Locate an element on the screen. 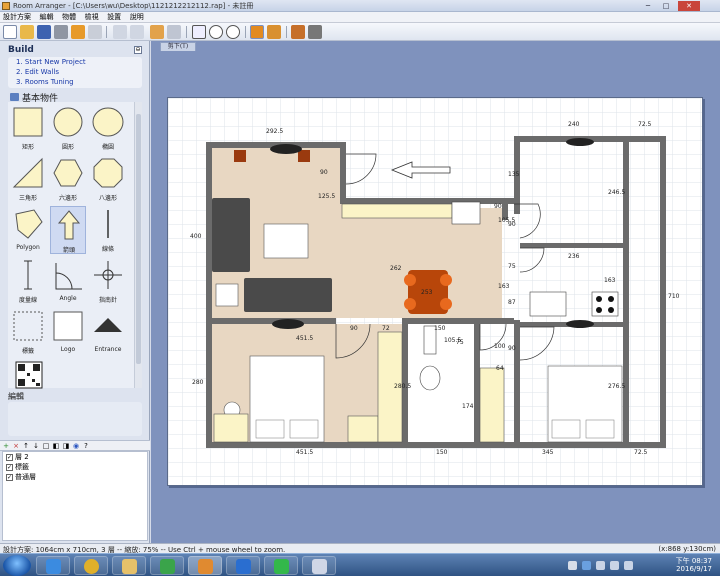 The width and height of the screenshot is (720, 576). tape-icon is located at coordinates (95, 32).